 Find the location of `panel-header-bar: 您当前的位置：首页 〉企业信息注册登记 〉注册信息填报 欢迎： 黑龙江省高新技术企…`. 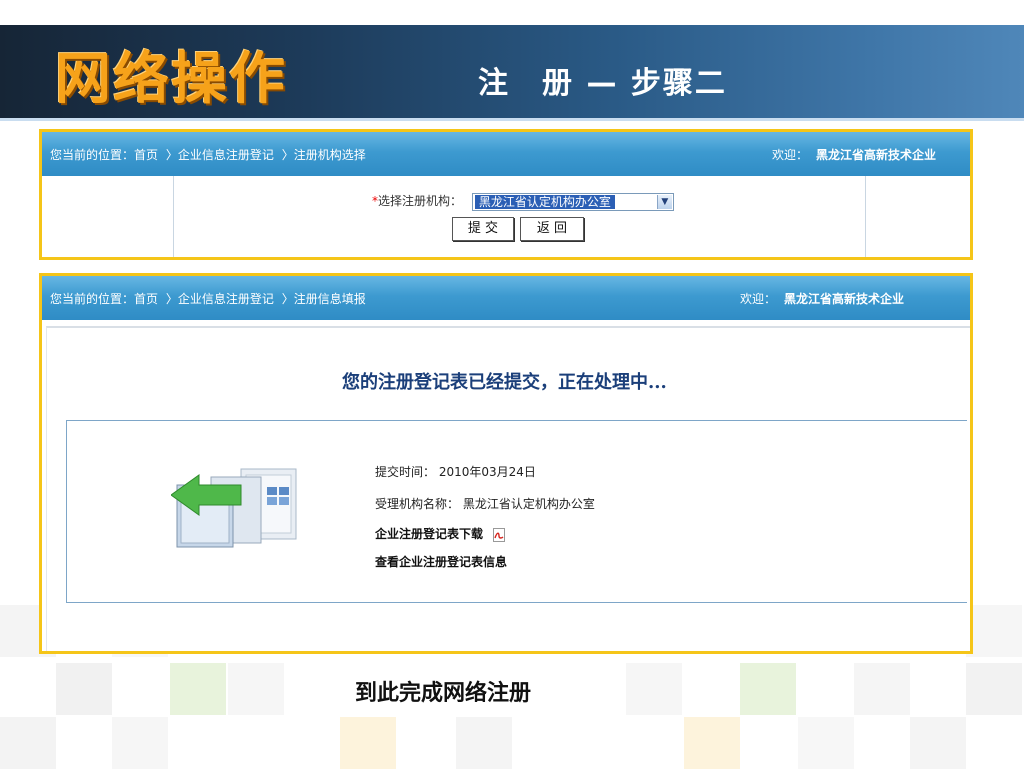

panel-header-bar: 您当前的位置：首页 〉企业信息注册登记 〉注册信息填报 欢迎： 黑龙江省高新技术企… is located at coordinates (506, 298).